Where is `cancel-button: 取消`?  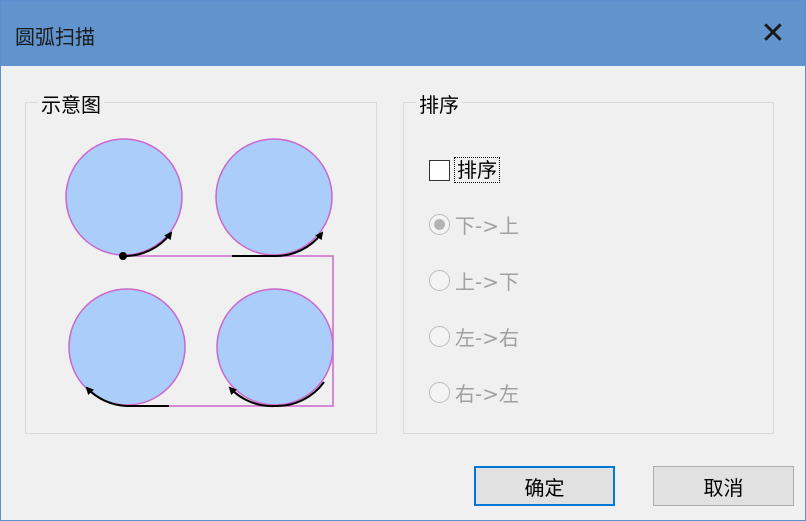
cancel-button: 取消 is located at coordinates (723, 486).